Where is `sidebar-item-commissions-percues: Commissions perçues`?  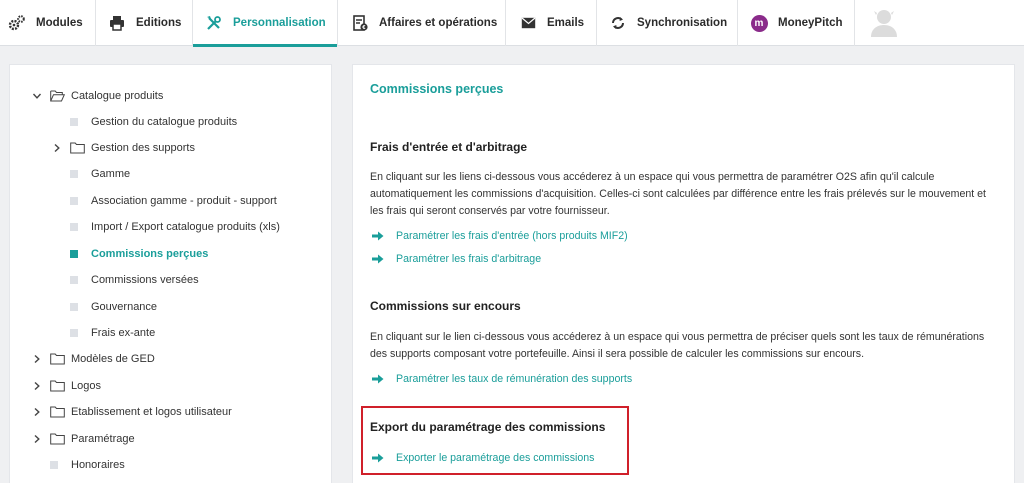 sidebar-item-commissions-percues: Commissions perçues is located at coordinates (139, 254).